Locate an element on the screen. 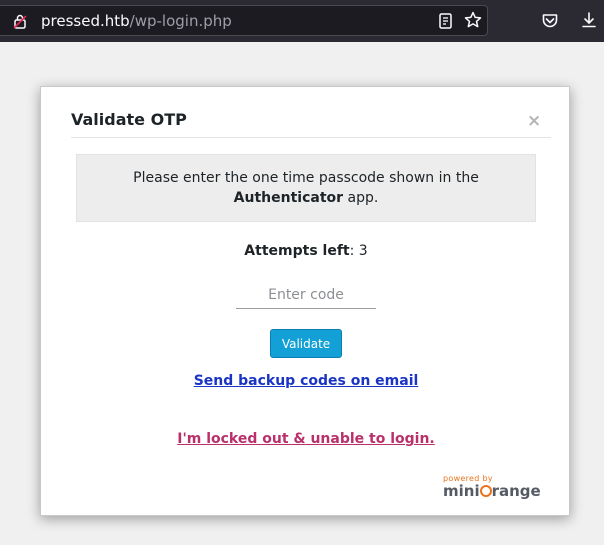 This screenshot has width=604, height=545. url-text: pressed.htb/wp-login.php is located at coordinates (136, 21).